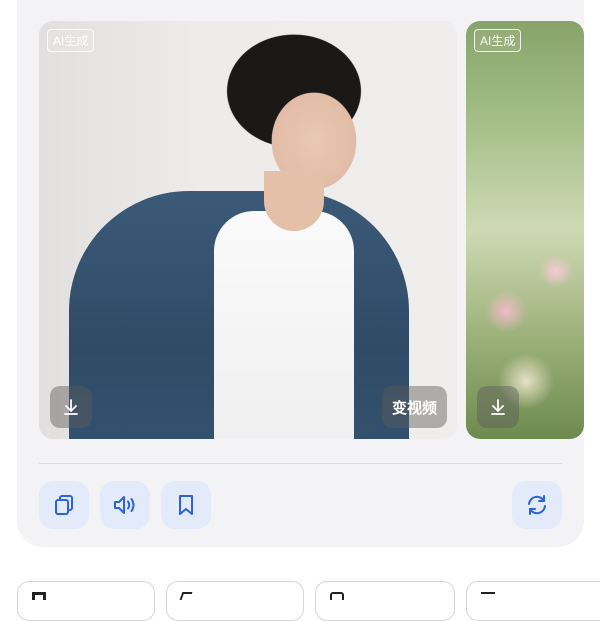  I want to click on image-icon, so click(337, 596).